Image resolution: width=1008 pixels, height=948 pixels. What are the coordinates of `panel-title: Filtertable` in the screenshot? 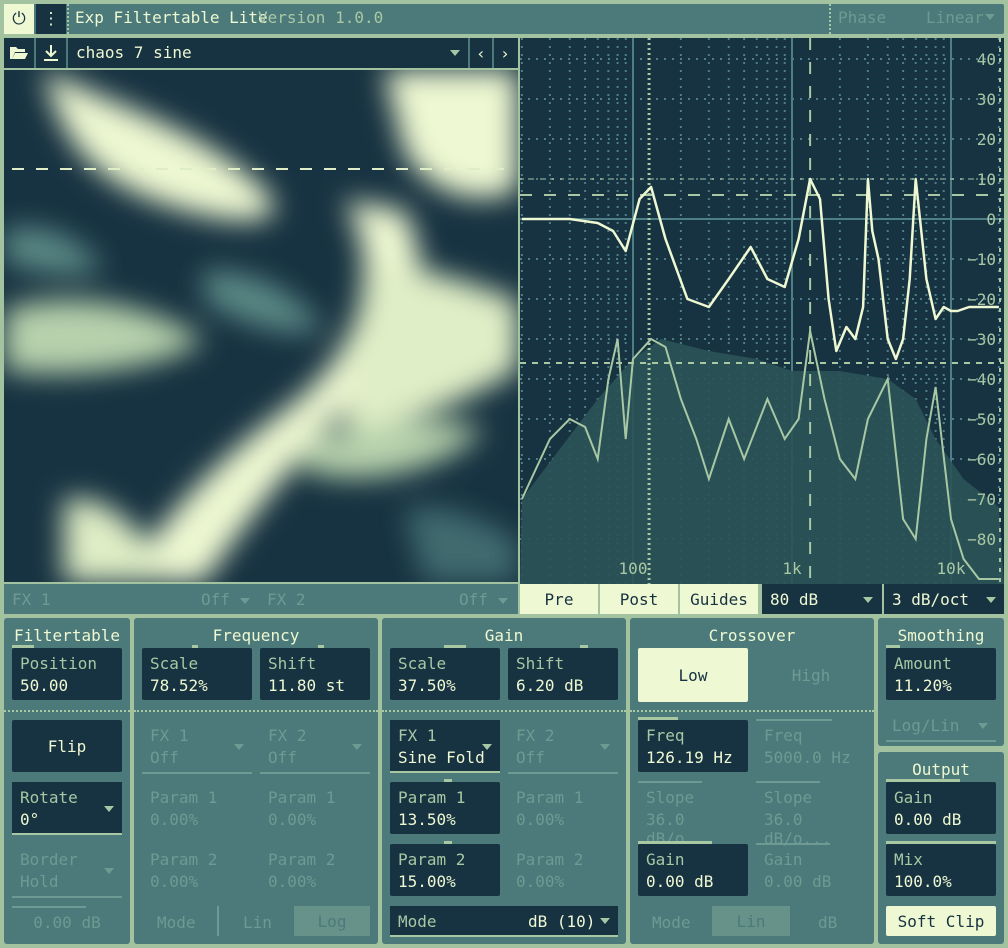 It's located at (67, 635).